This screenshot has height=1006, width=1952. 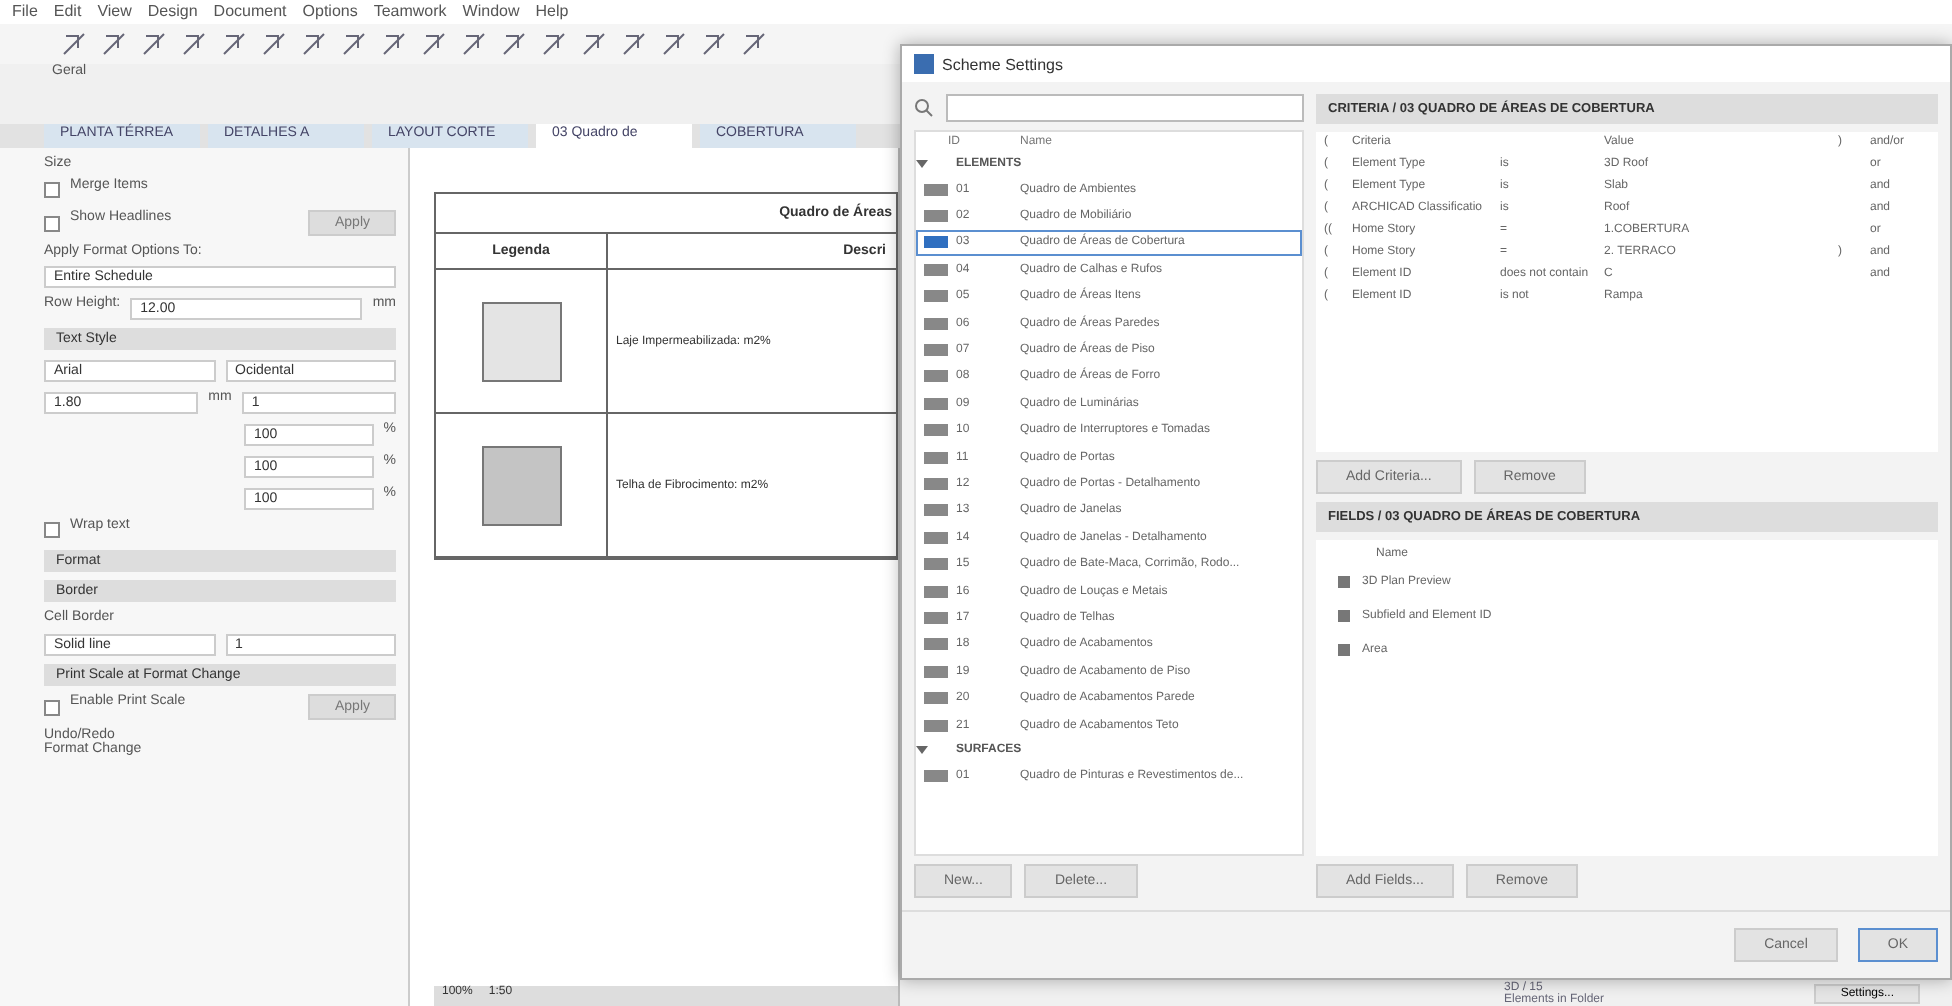 What do you see at coordinates (491, 12) in the screenshot?
I see `menu-item: Window` at bounding box center [491, 12].